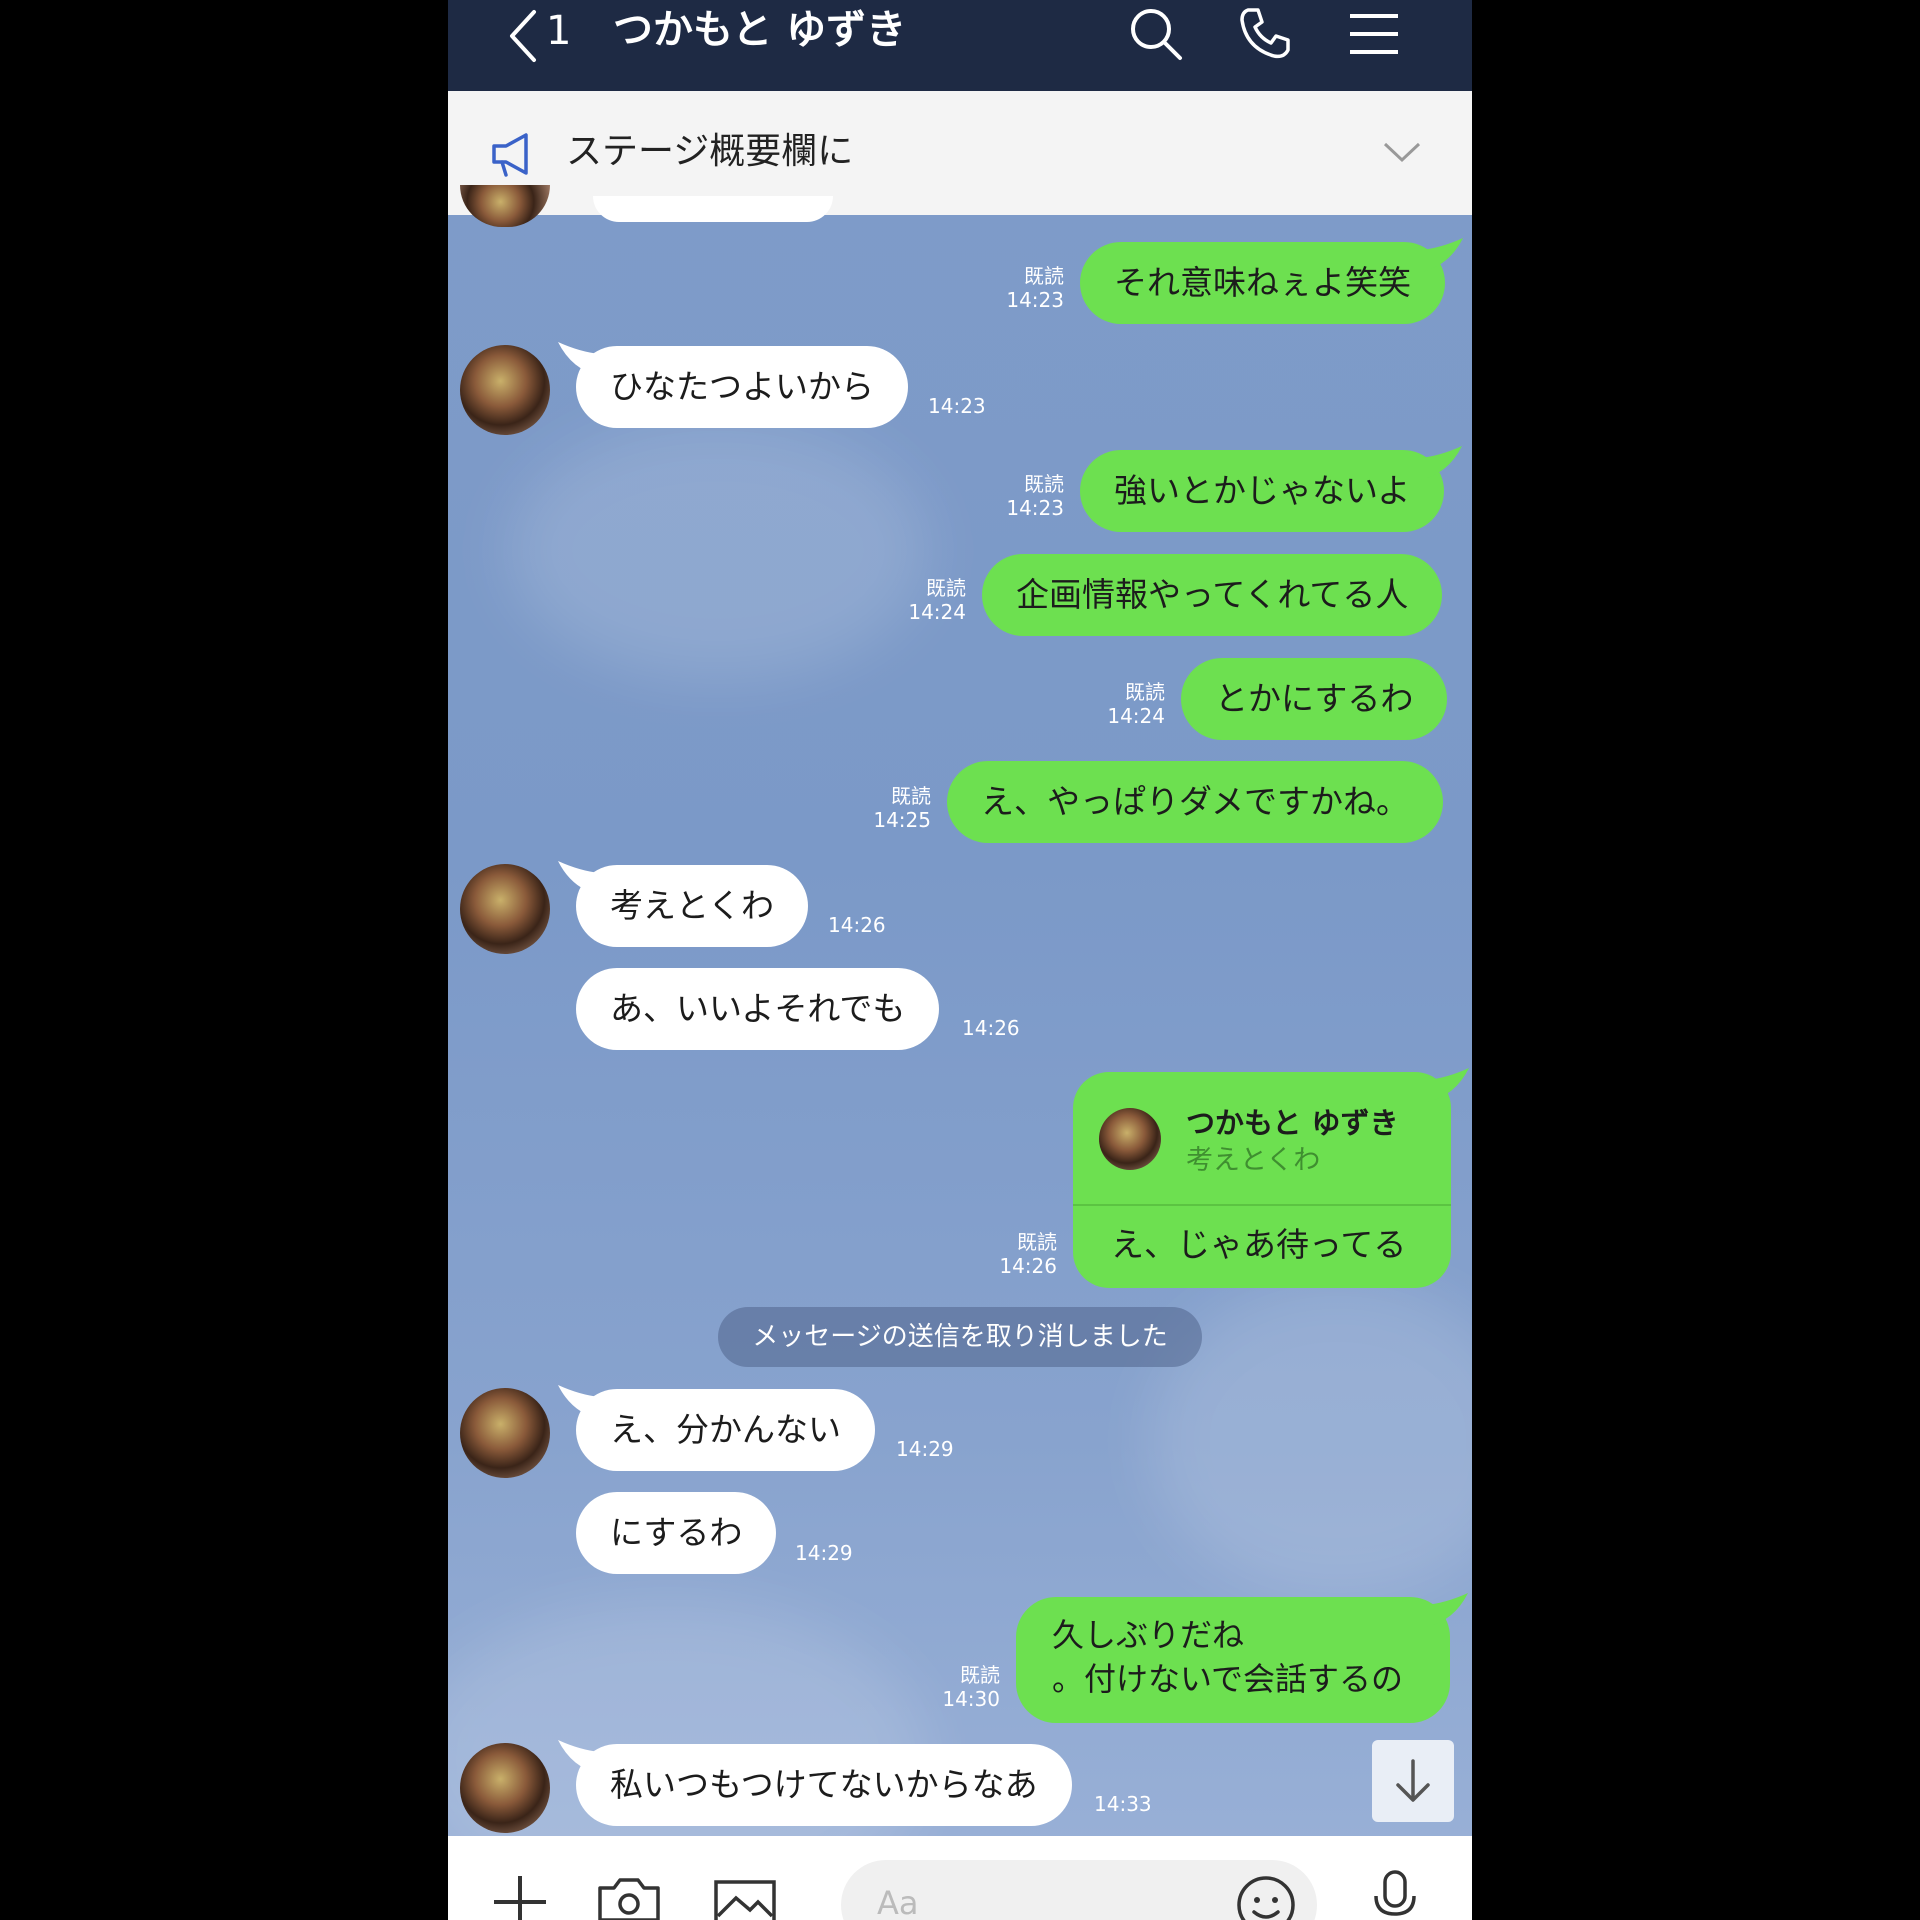  I want to click on arrow-down-icon, so click(1413, 1780).